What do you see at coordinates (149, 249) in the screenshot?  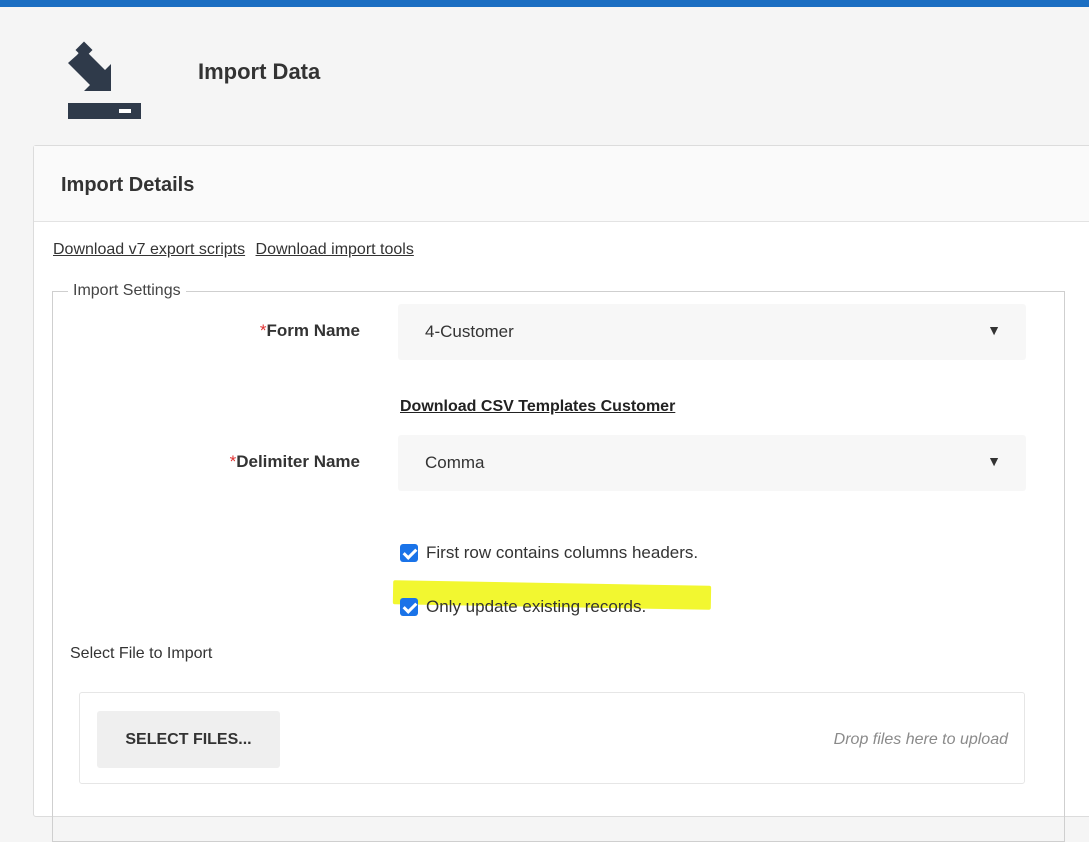 I see `download-export-scripts-link: Download v7 export scripts` at bounding box center [149, 249].